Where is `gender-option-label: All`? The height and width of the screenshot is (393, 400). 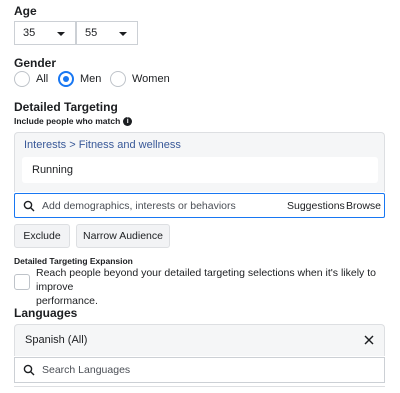
gender-option-label: All is located at coordinates (42, 79).